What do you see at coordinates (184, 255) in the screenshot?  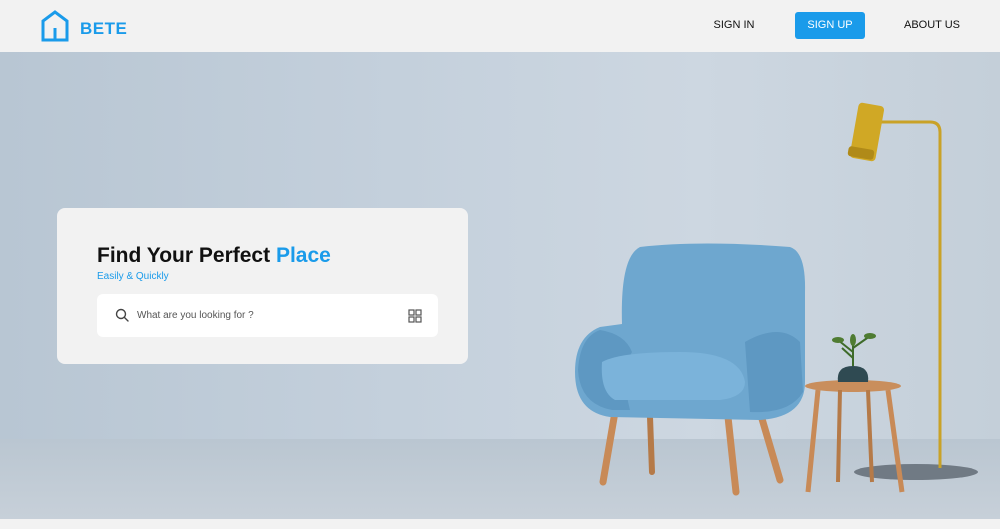 I see `hero-title-main: Find Your Perfect` at bounding box center [184, 255].